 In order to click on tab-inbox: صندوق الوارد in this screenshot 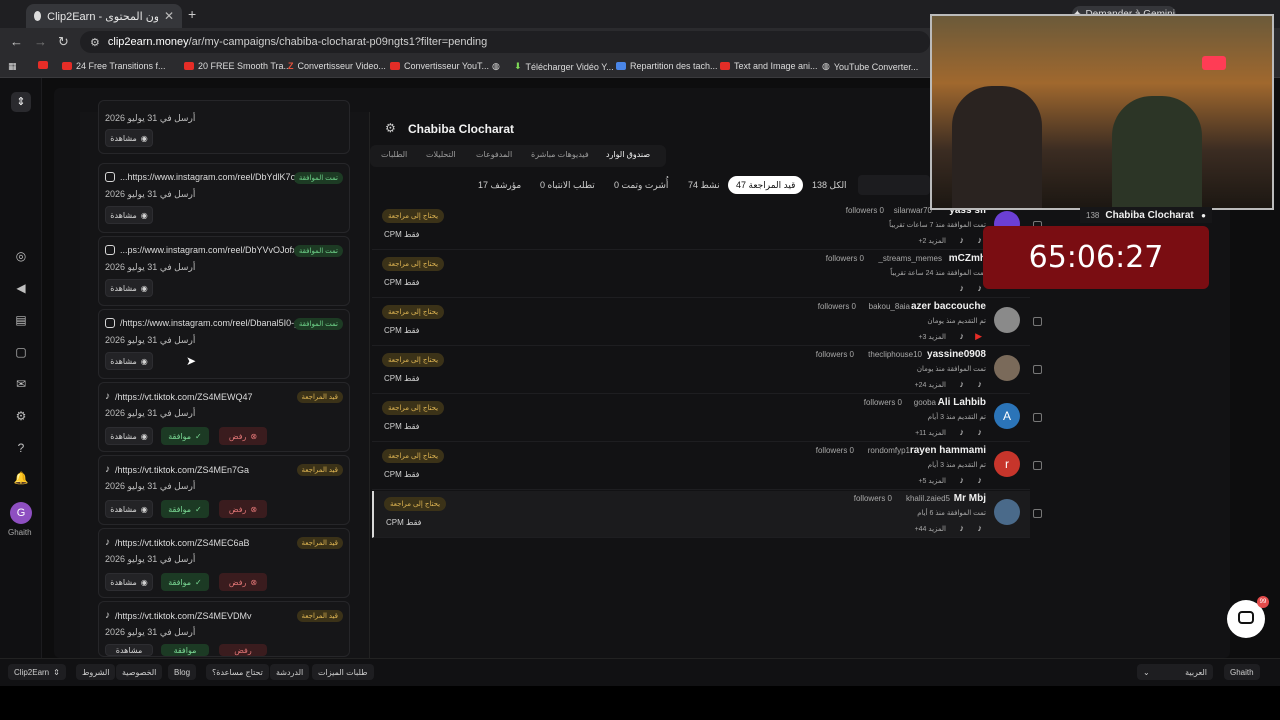, I will do `click(628, 154)`.